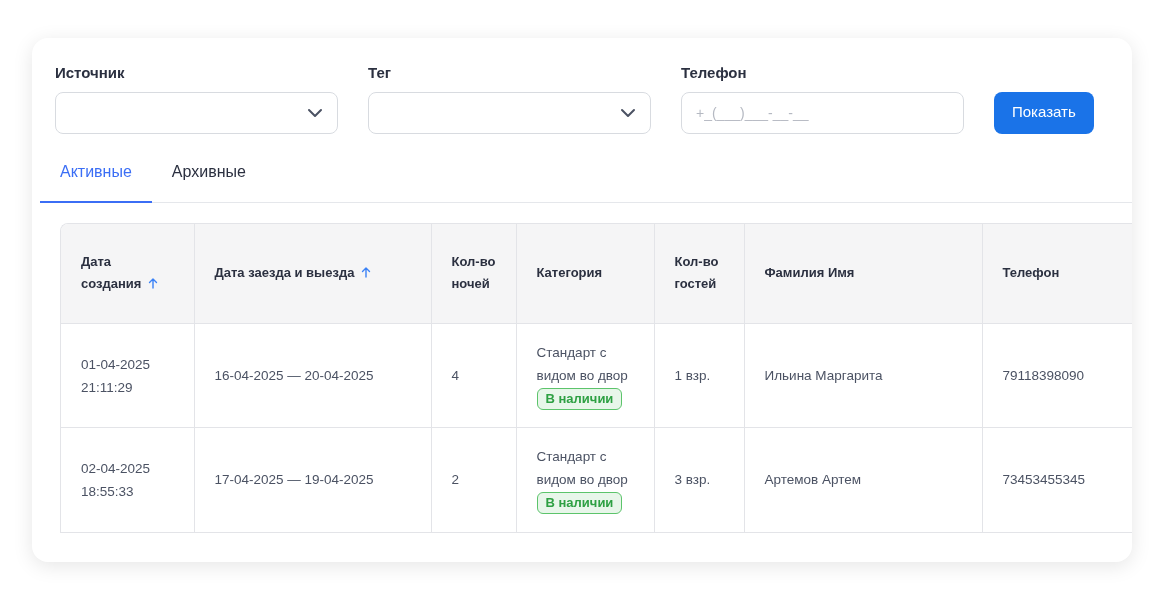 The width and height of the screenshot is (1165, 600). Describe the element at coordinates (699, 273) in the screenshot. I see `column-header: Кол-во гостей` at that location.